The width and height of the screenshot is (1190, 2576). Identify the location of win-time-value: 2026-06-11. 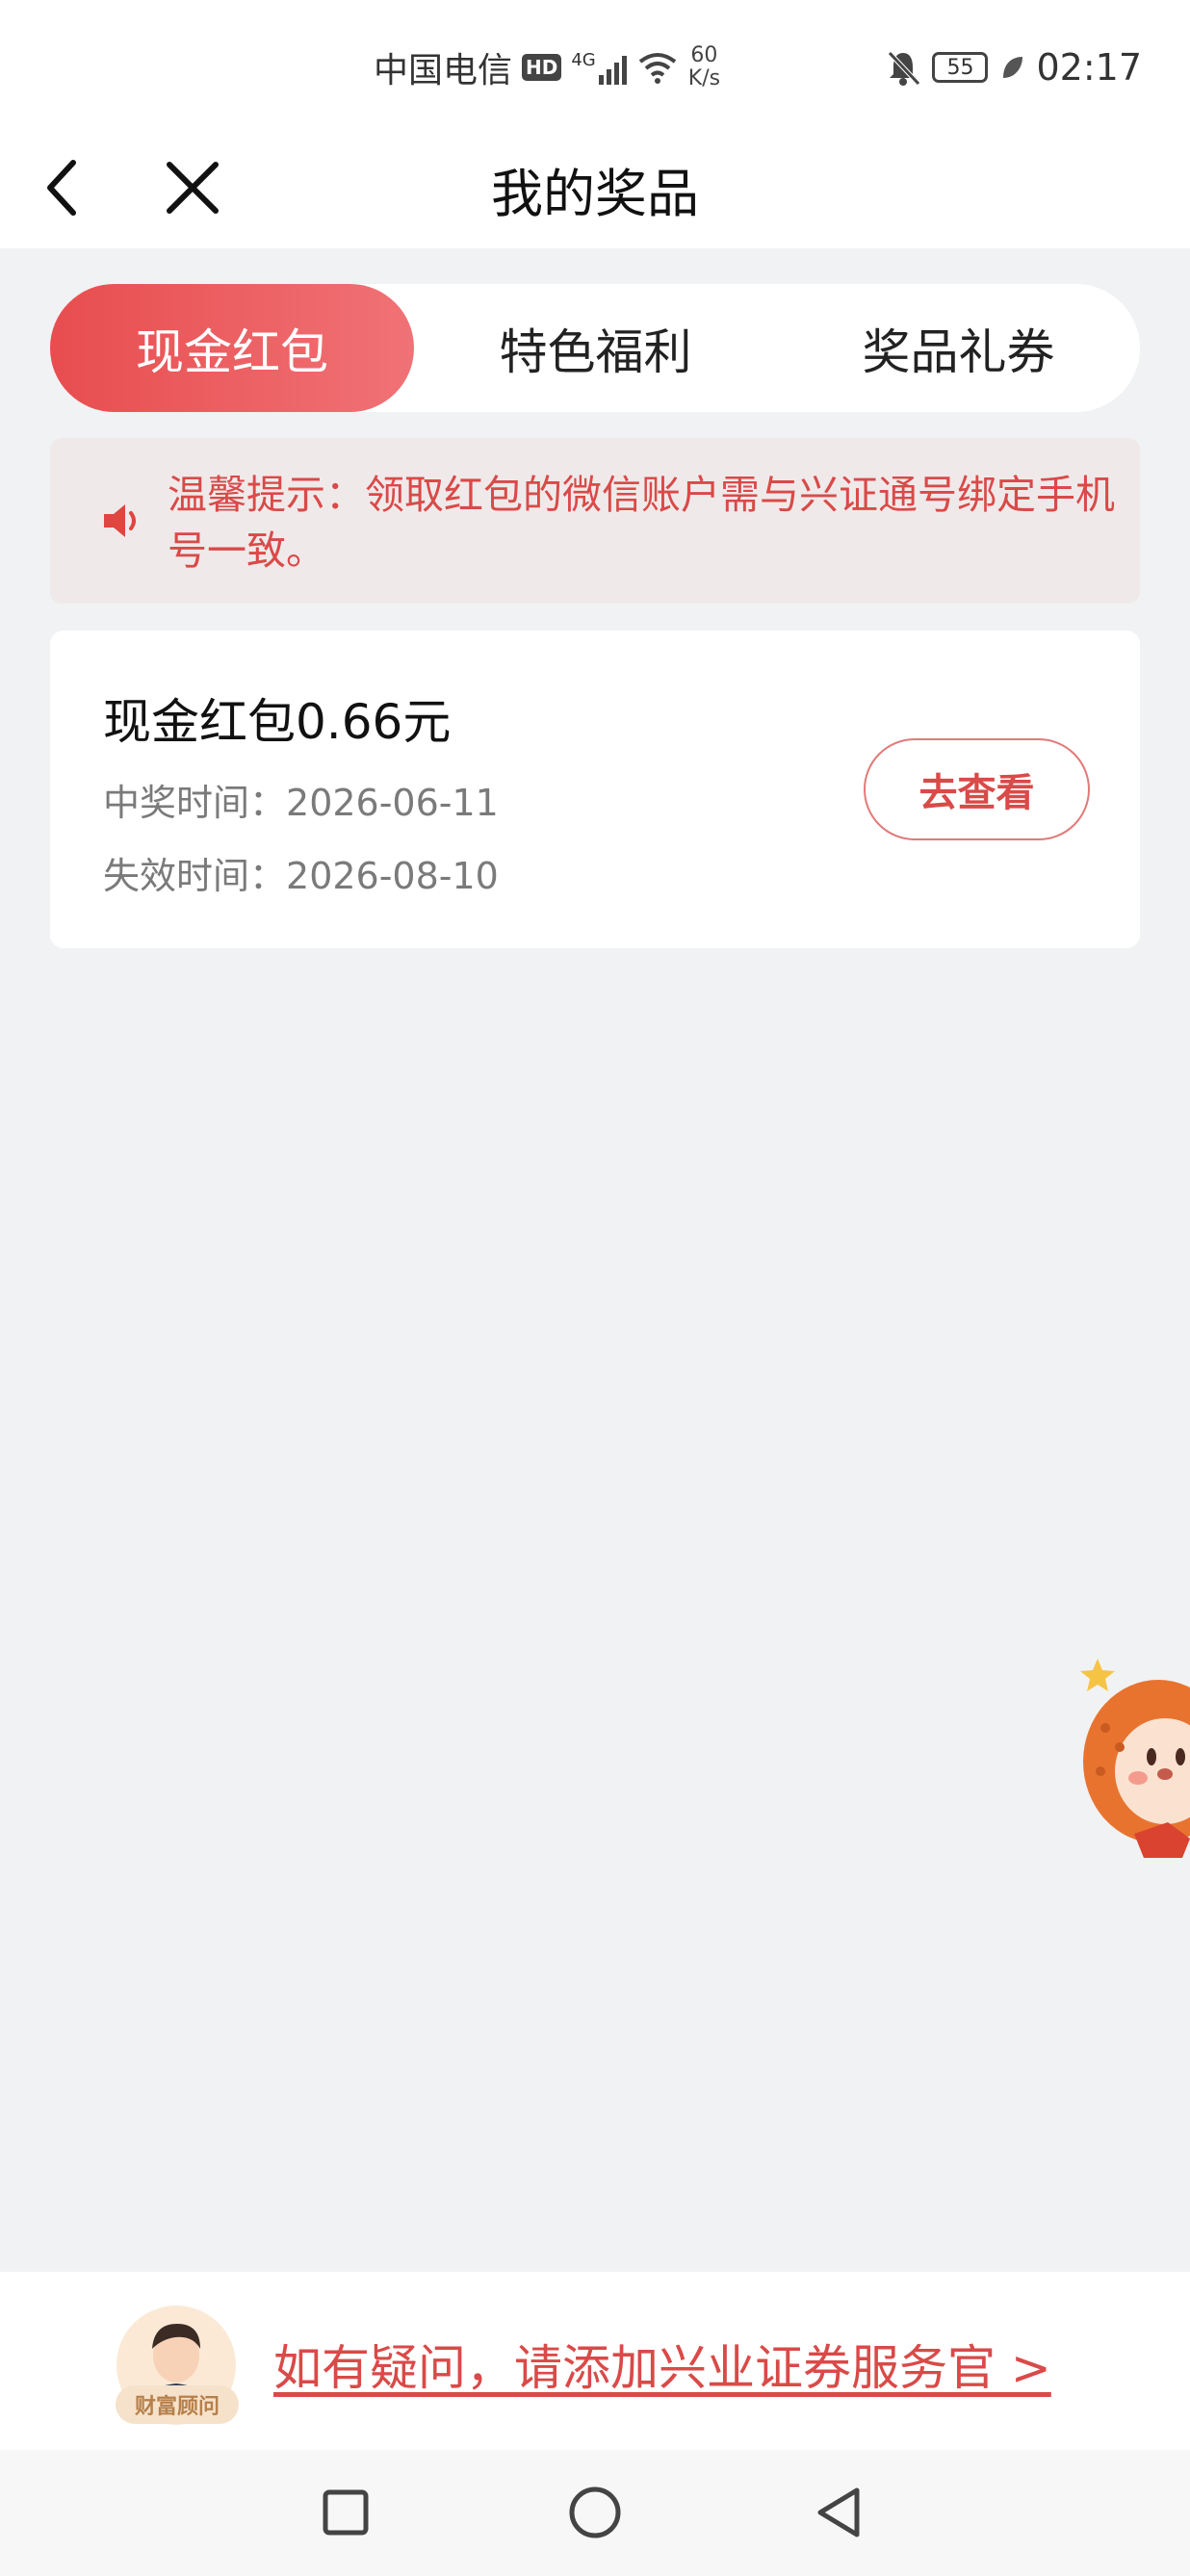
(393, 803).